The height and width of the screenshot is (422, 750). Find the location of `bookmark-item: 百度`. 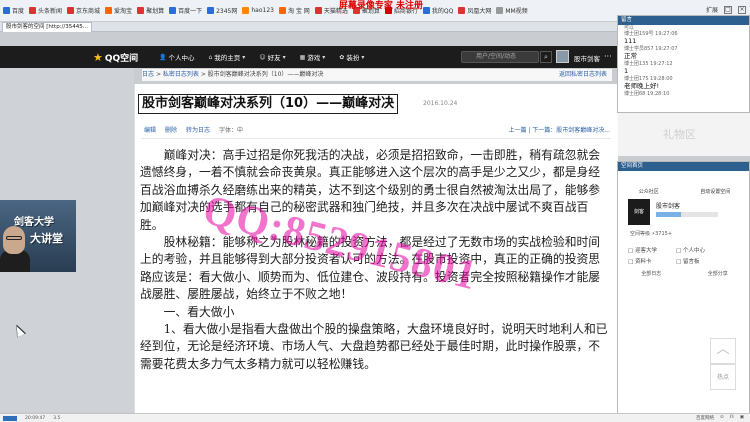

bookmark-item: 百度 is located at coordinates (13, 10).